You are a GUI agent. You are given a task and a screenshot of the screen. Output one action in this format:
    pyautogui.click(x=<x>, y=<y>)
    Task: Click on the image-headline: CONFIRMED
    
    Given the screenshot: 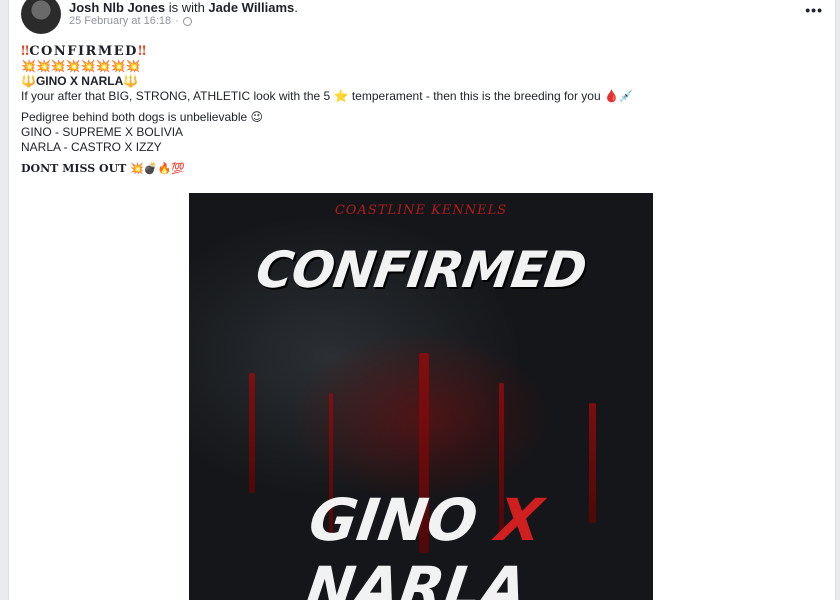 What is the action you would take?
    pyautogui.click(x=421, y=270)
    